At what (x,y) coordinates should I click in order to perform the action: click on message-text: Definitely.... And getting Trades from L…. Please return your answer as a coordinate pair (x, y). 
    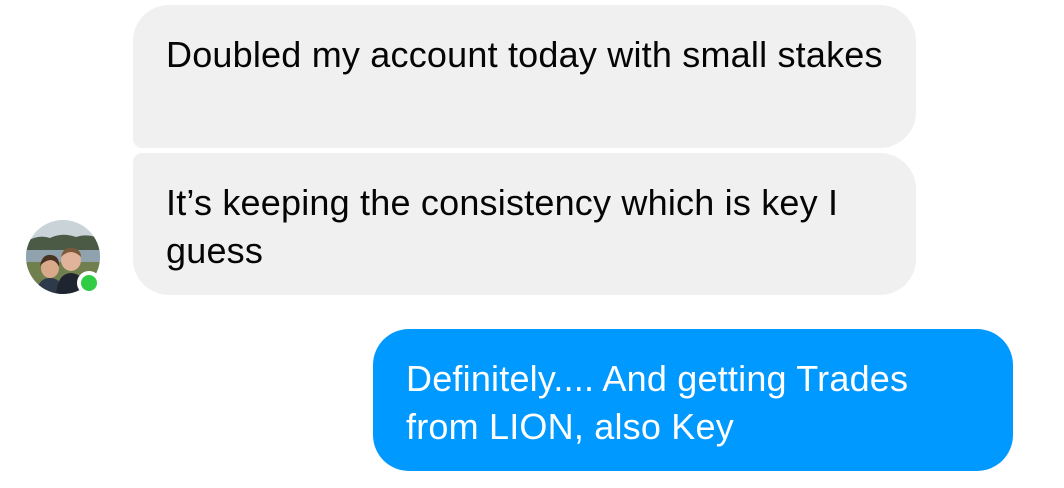
    Looking at the image, I should click on (657, 402).